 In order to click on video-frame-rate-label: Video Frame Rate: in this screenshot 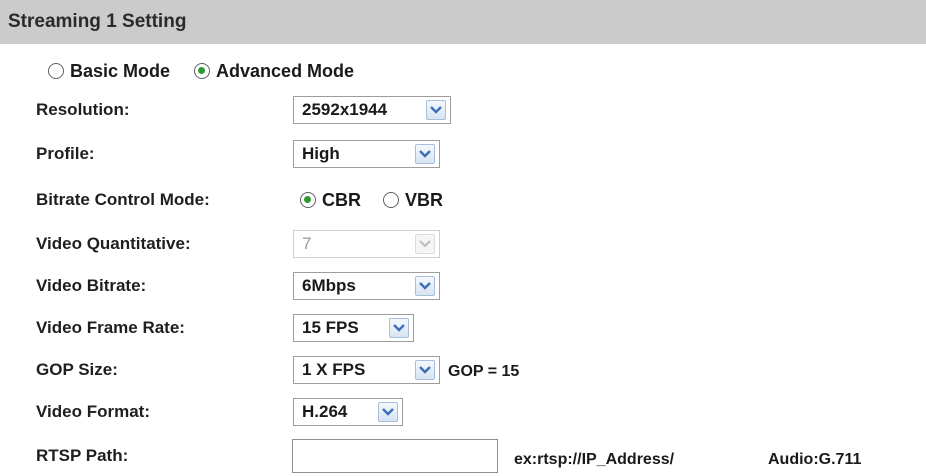, I will do `click(110, 327)`.